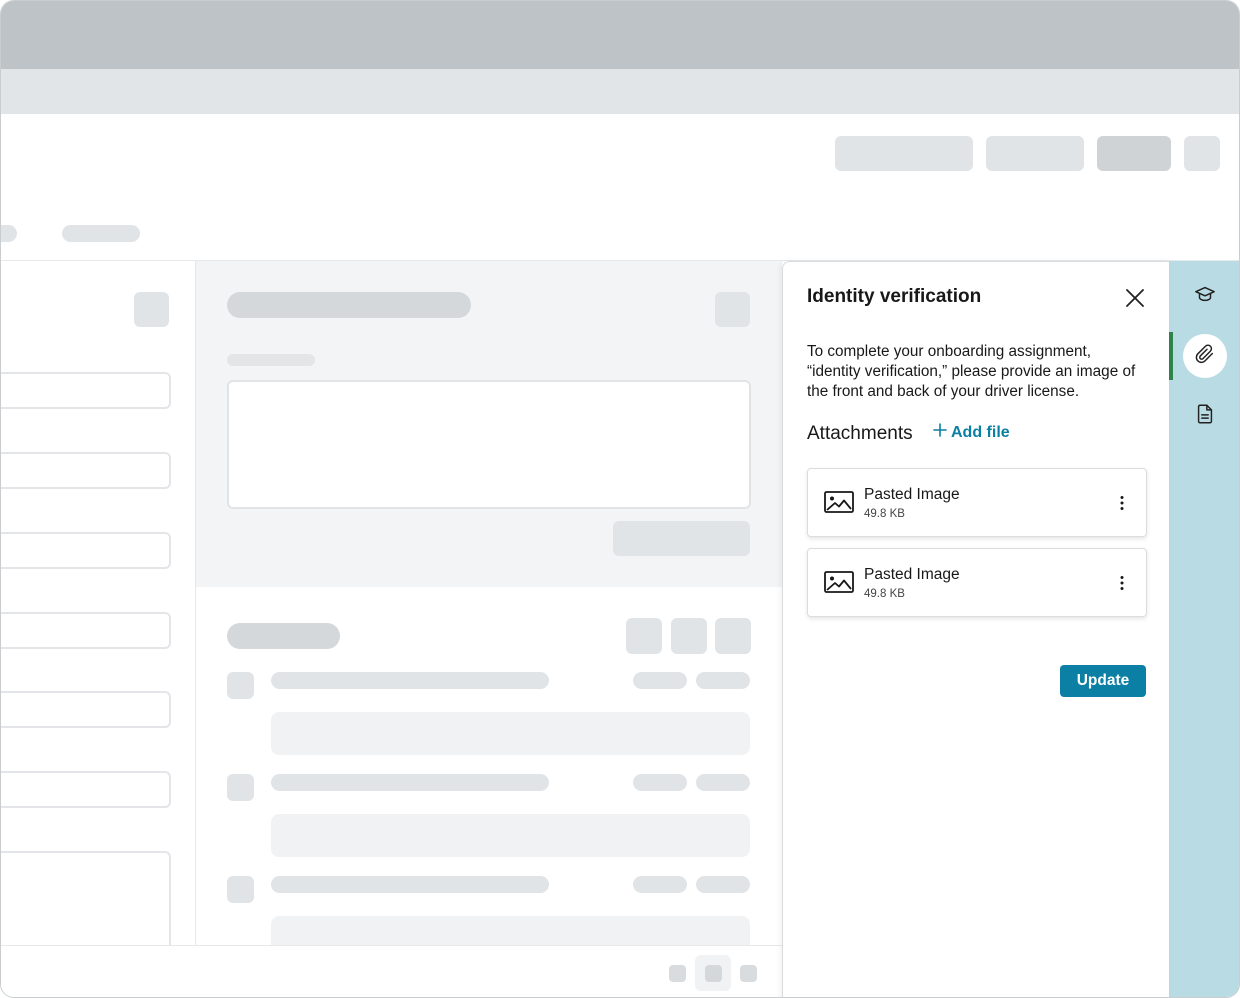 The width and height of the screenshot is (1240, 998). I want to click on graduation-cap-icon, so click(1205, 296).